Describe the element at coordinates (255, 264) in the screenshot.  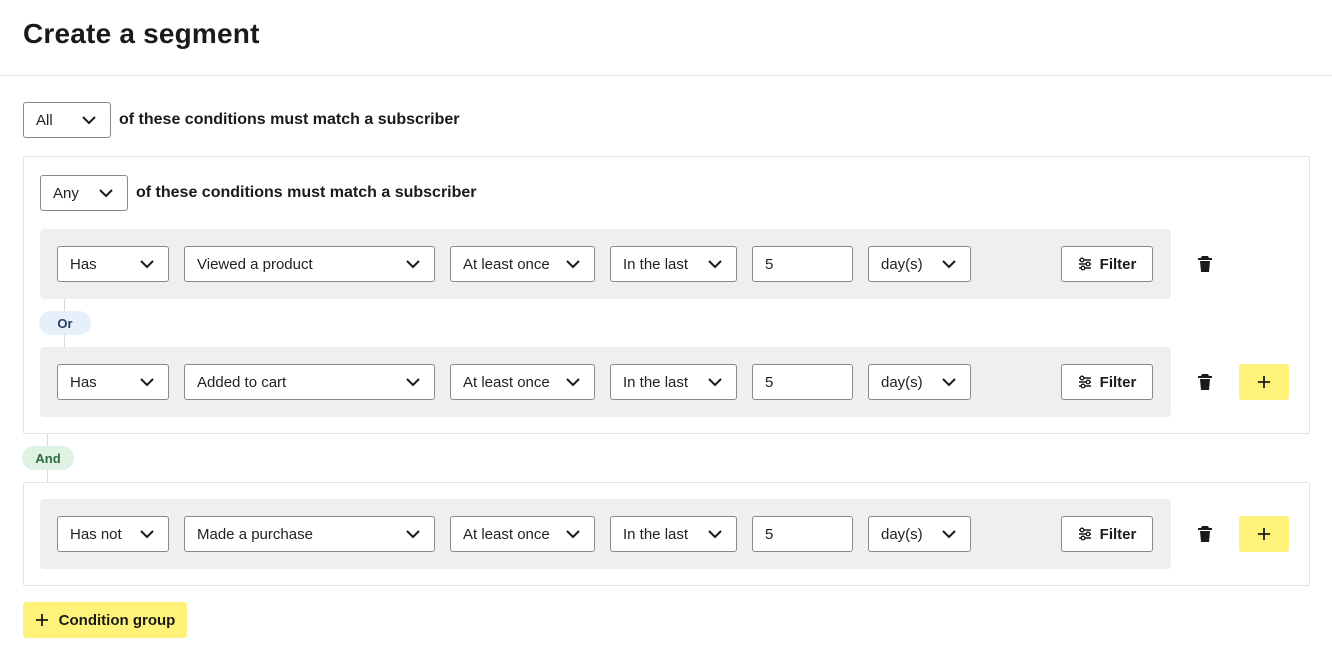
I see `event-value: Viewed a product` at that location.